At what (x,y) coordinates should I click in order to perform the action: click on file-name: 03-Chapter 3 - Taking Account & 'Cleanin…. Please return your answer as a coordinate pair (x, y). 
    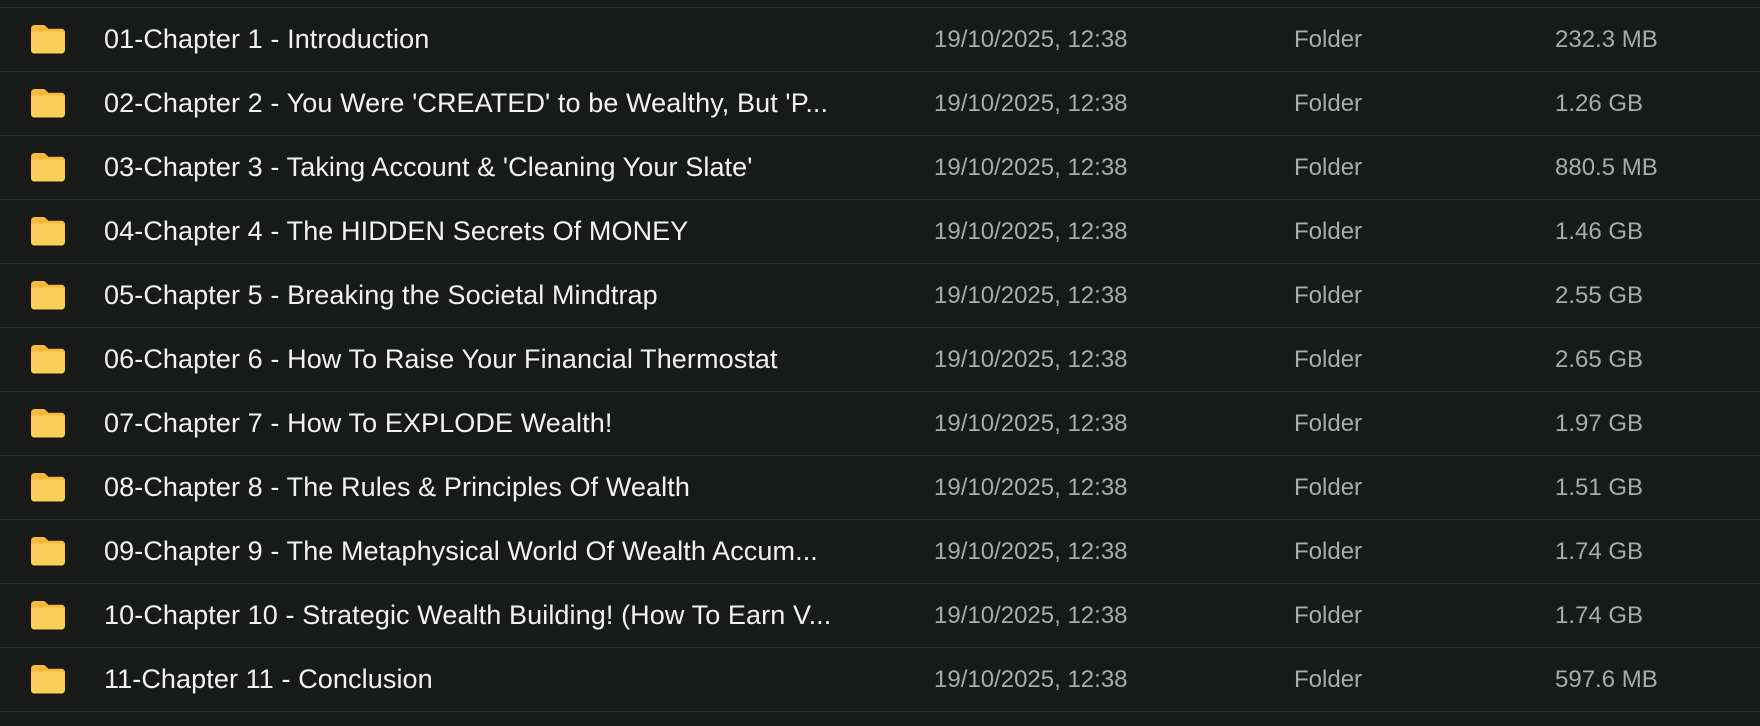
    Looking at the image, I should click on (500, 167).